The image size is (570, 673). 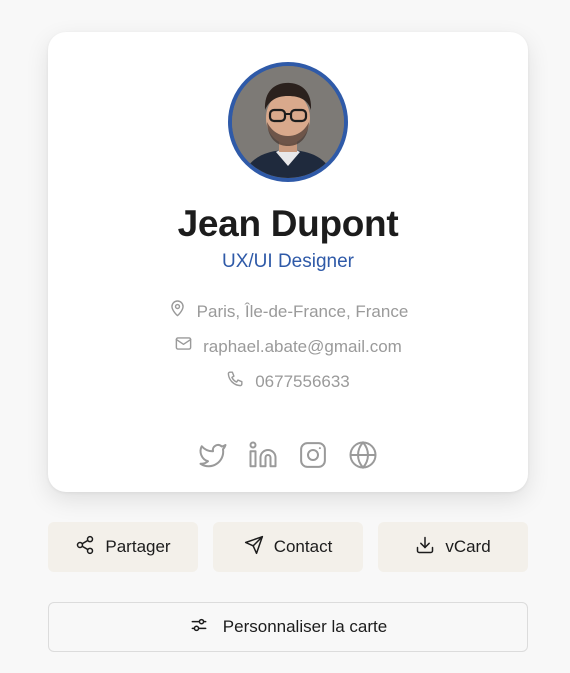 What do you see at coordinates (213, 455) in the screenshot?
I see `twitter-icon` at bounding box center [213, 455].